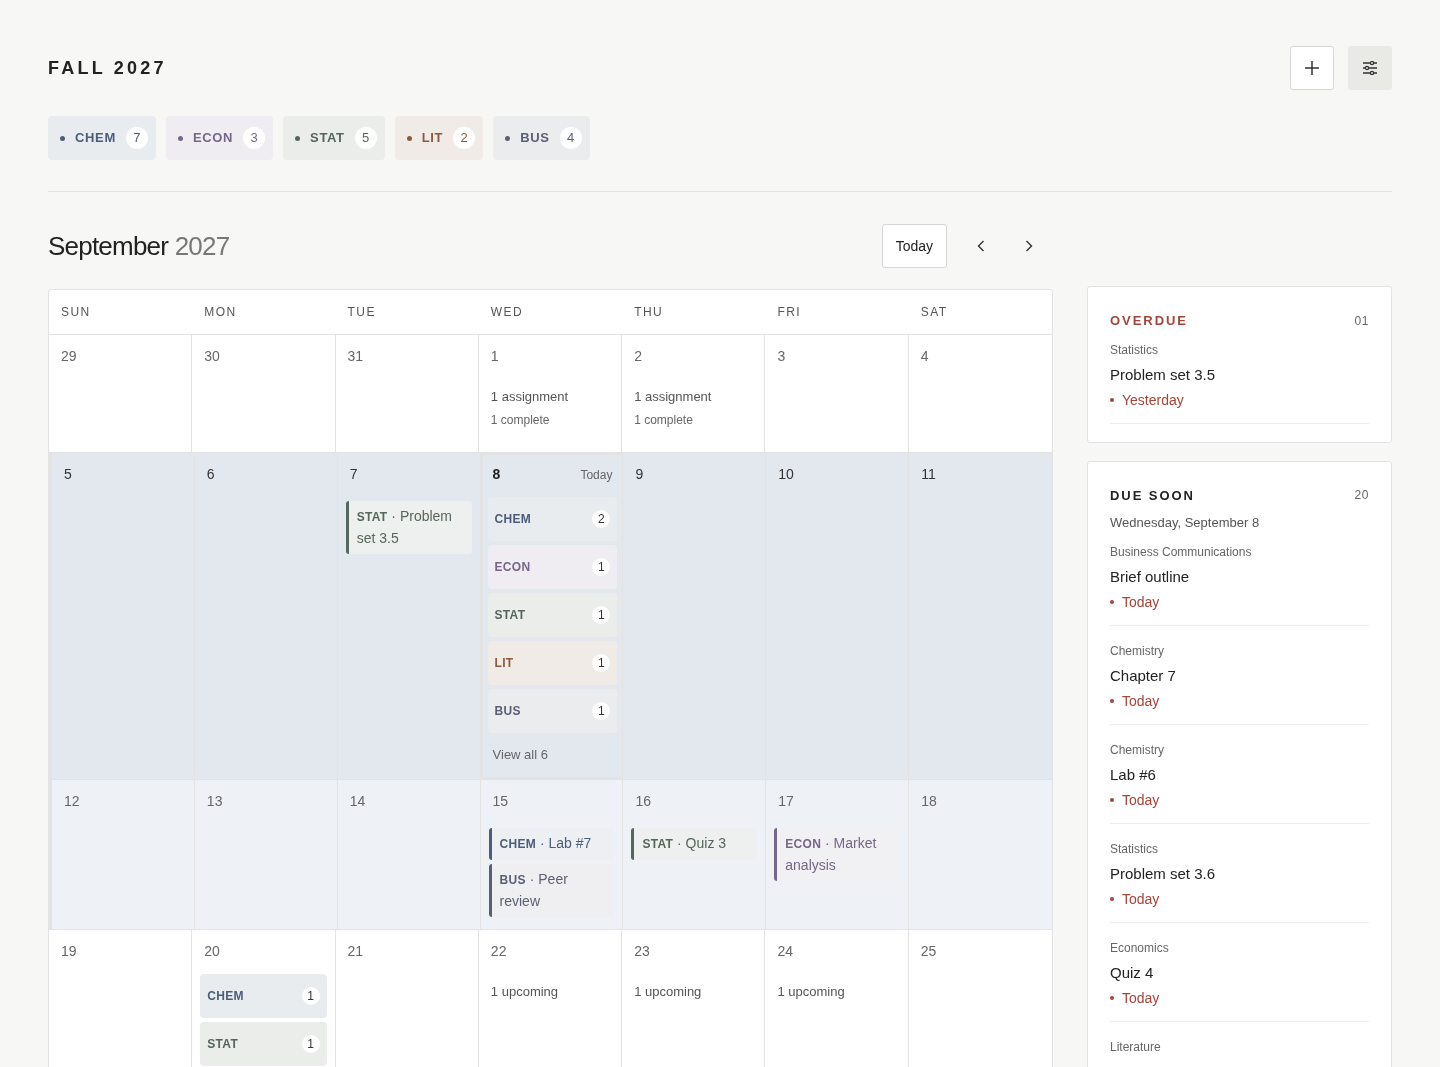 The width and height of the screenshot is (1440, 1067). What do you see at coordinates (552, 755) in the screenshot?
I see `view-all-link: View all 6` at bounding box center [552, 755].